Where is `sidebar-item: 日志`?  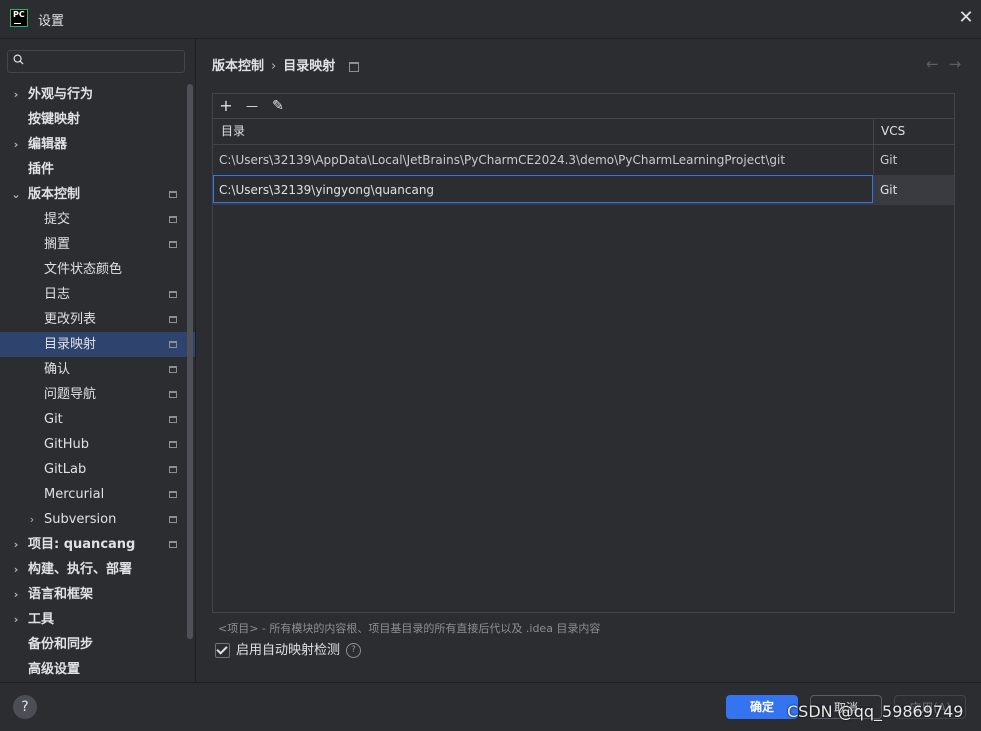 sidebar-item: 日志 is located at coordinates (97, 294).